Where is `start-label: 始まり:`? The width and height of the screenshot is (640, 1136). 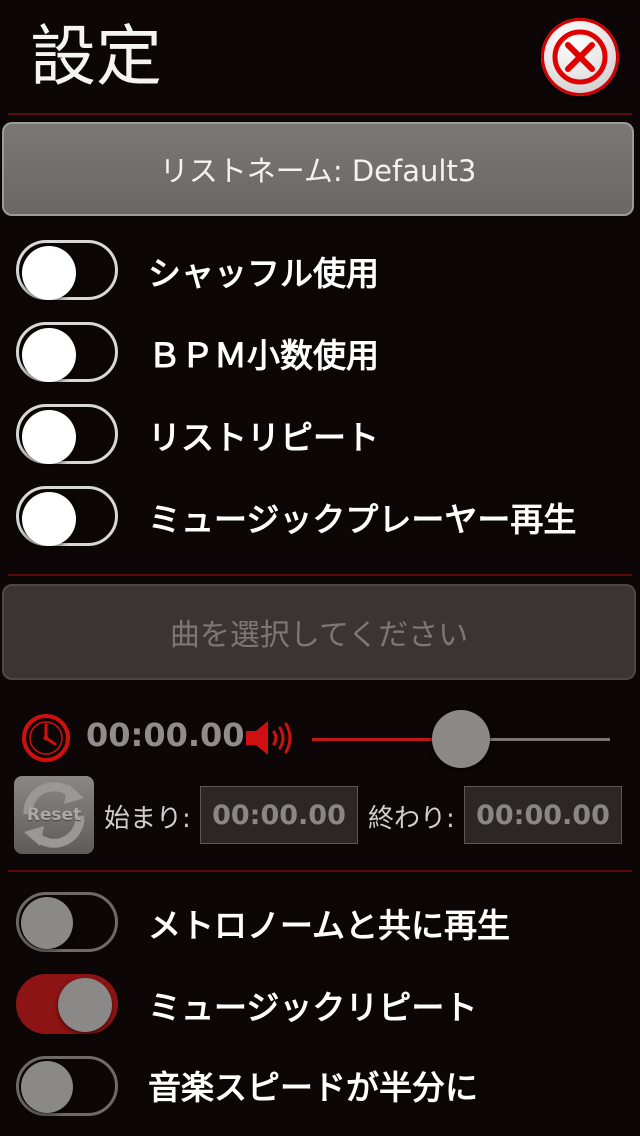
start-label: 始まり: is located at coordinates (147, 819).